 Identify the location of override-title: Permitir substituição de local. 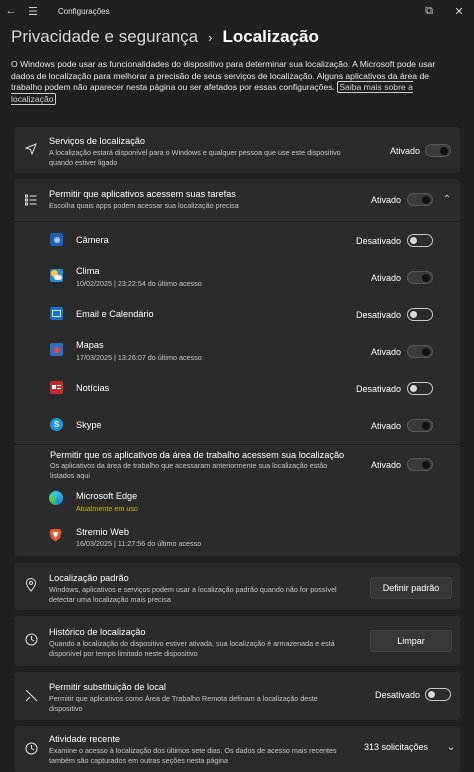
(107, 687).